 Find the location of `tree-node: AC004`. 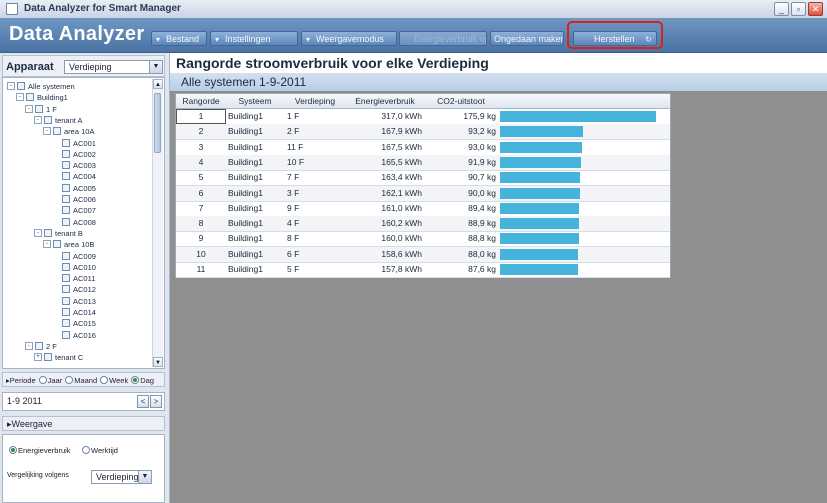

tree-node: AC004 is located at coordinates (74, 176).